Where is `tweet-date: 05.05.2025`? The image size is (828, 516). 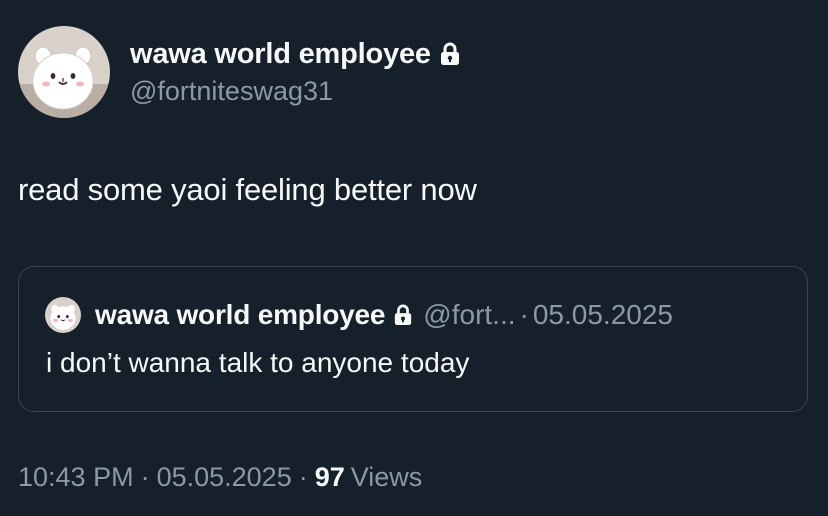 tweet-date: 05.05.2025 is located at coordinates (224, 477).